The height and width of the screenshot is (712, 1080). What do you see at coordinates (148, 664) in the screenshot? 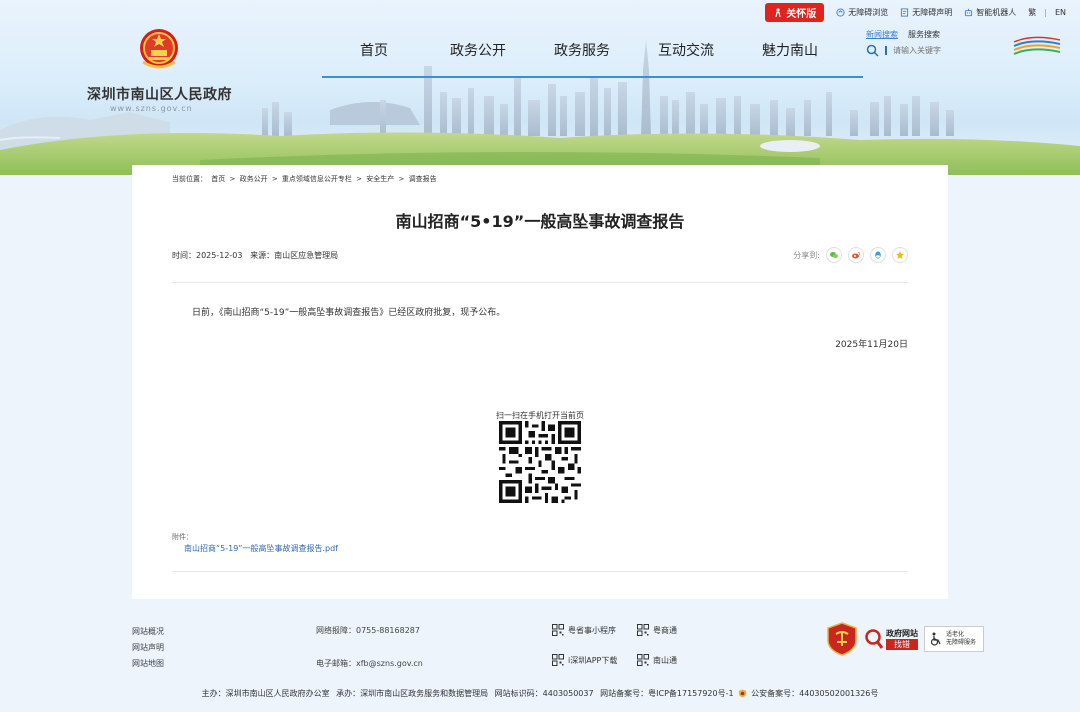
I see `footer-link-sitemap: 网站地图` at bounding box center [148, 664].